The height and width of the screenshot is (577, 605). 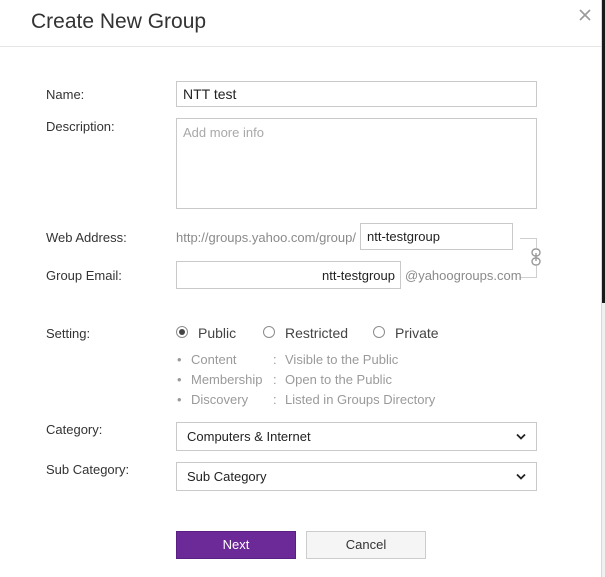 What do you see at coordinates (119, 21) in the screenshot?
I see `dialog-title: Create New Group` at bounding box center [119, 21].